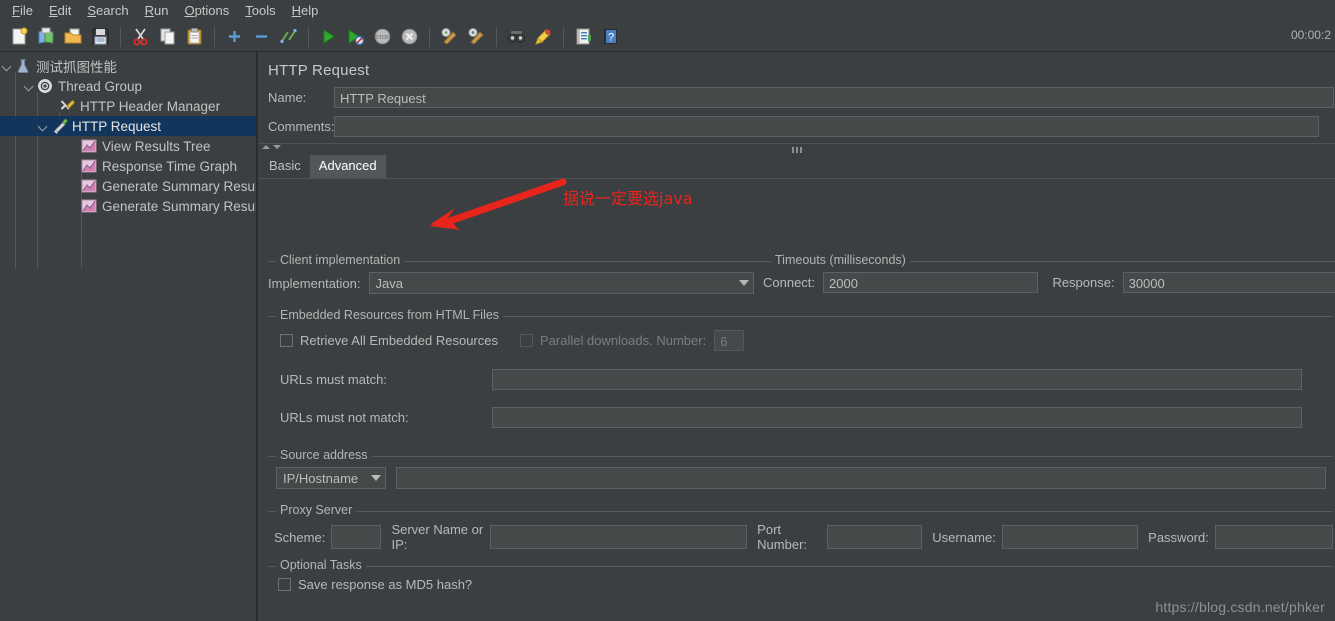 The width and height of the screenshot is (1335, 621). I want to click on menu-help: Help, so click(305, 11).